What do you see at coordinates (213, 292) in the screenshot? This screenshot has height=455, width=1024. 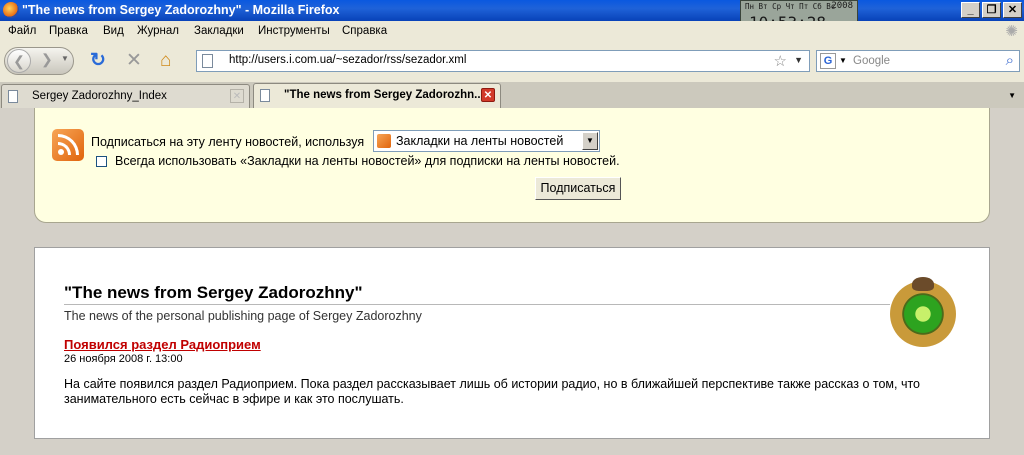 I see `feed-title: "The news from Sergey Zadorozhny"` at bounding box center [213, 292].